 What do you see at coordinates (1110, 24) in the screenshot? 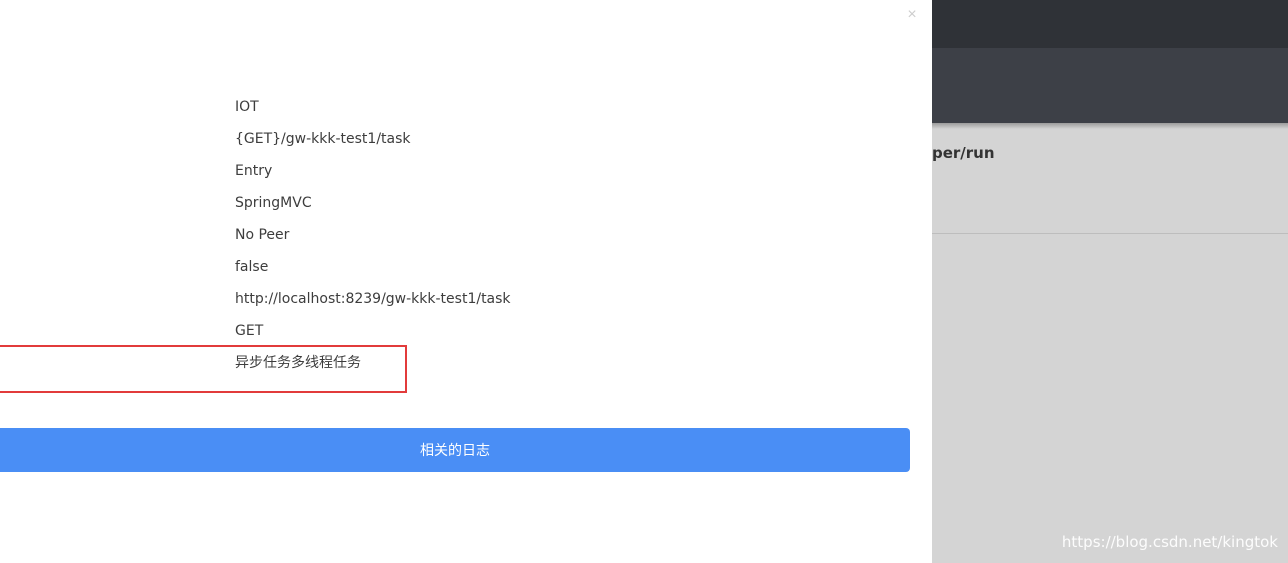
I see `background-top-bar` at bounding box center [1110, 24].